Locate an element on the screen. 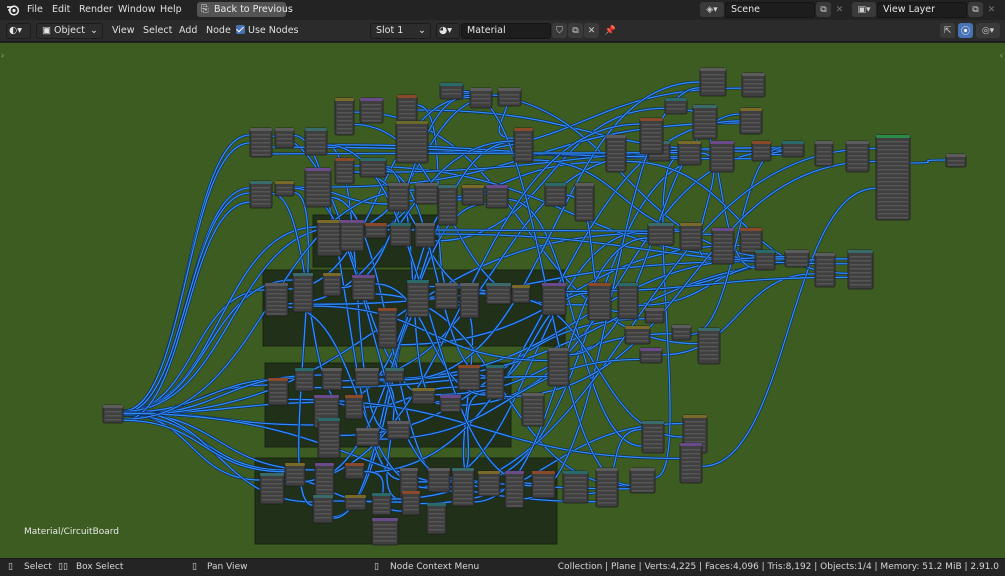 The image size is (1005, 576). view-layer-name-field: View Layer is located at coordinates (922, 10).